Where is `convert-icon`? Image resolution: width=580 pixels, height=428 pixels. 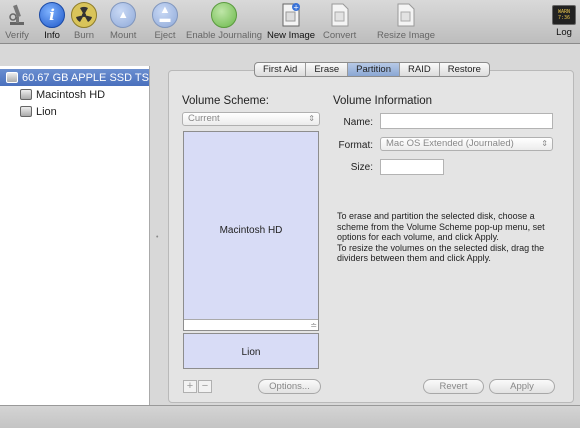 convert-icon is located at coordinates (340, 15).